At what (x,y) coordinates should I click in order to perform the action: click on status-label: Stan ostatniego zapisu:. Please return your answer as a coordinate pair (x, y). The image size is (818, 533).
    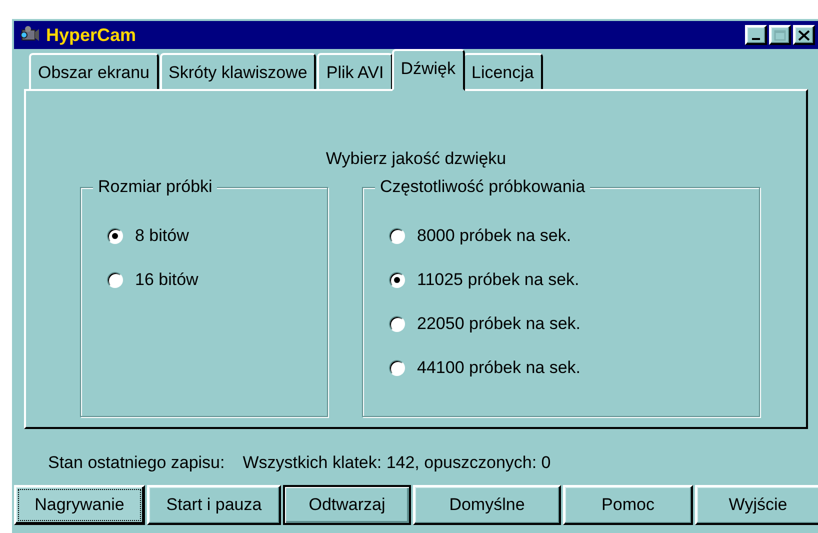
    Looking at the image, I should click on (136, 463).